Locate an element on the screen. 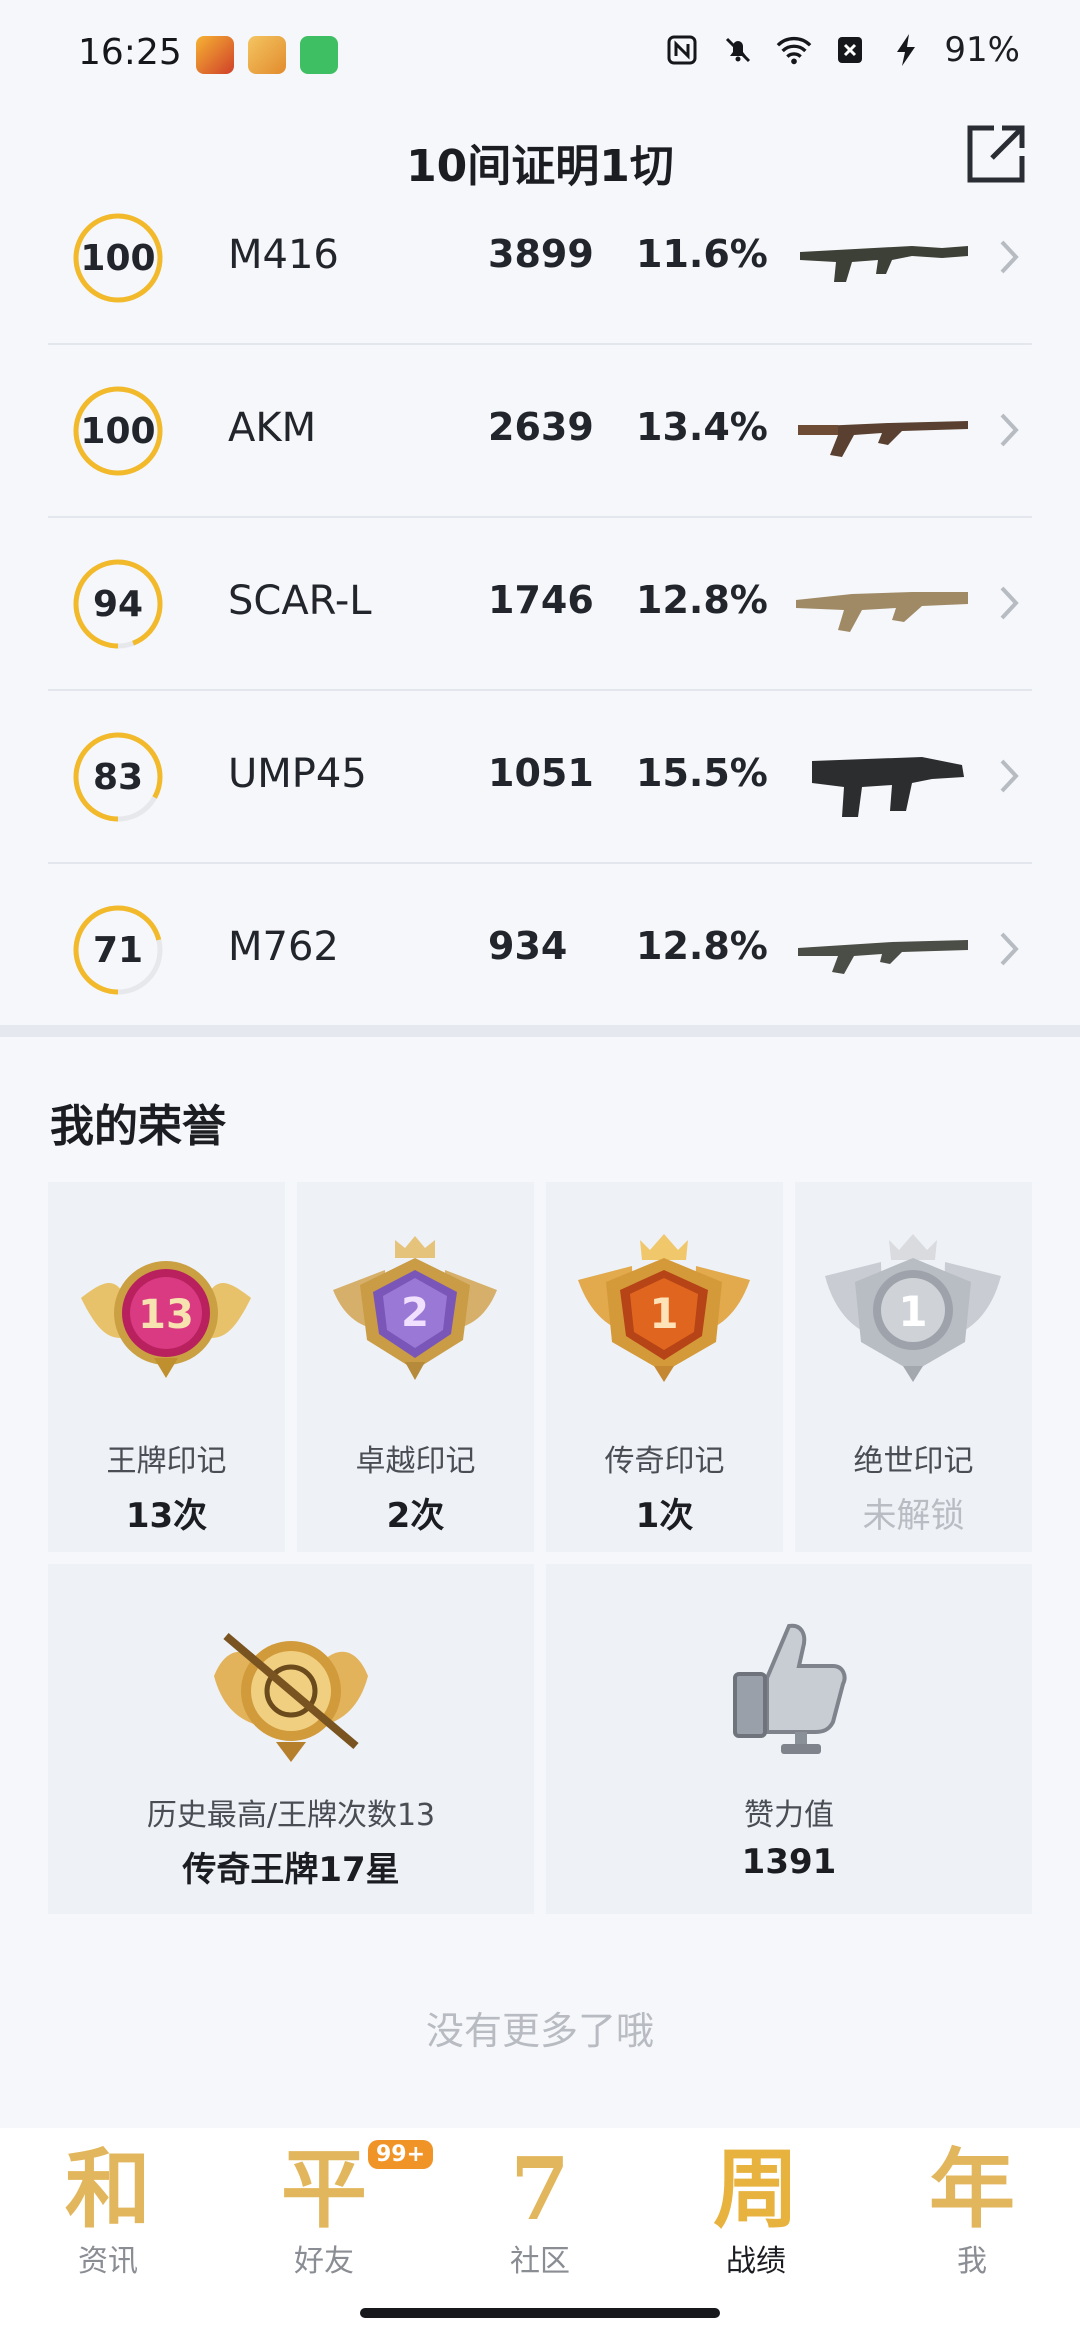 The width and height of the screenshot is (1080, 2340). ace-mark-badge-icon: 13 is located at coordinates (166, 1319).